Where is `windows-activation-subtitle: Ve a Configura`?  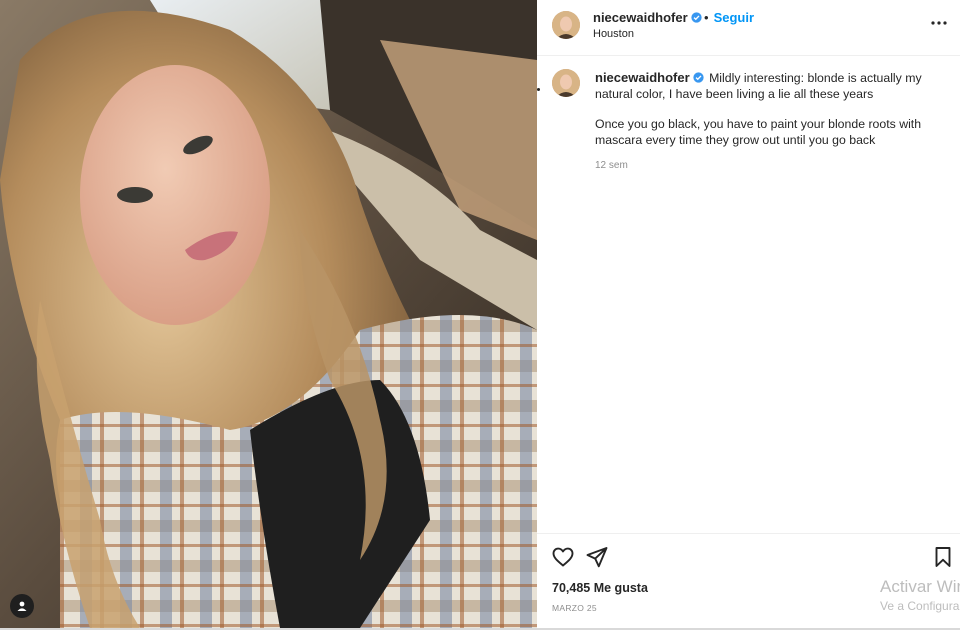 windows-activation-subtitle: Ve a Configura is located at coordinates (920, 606).